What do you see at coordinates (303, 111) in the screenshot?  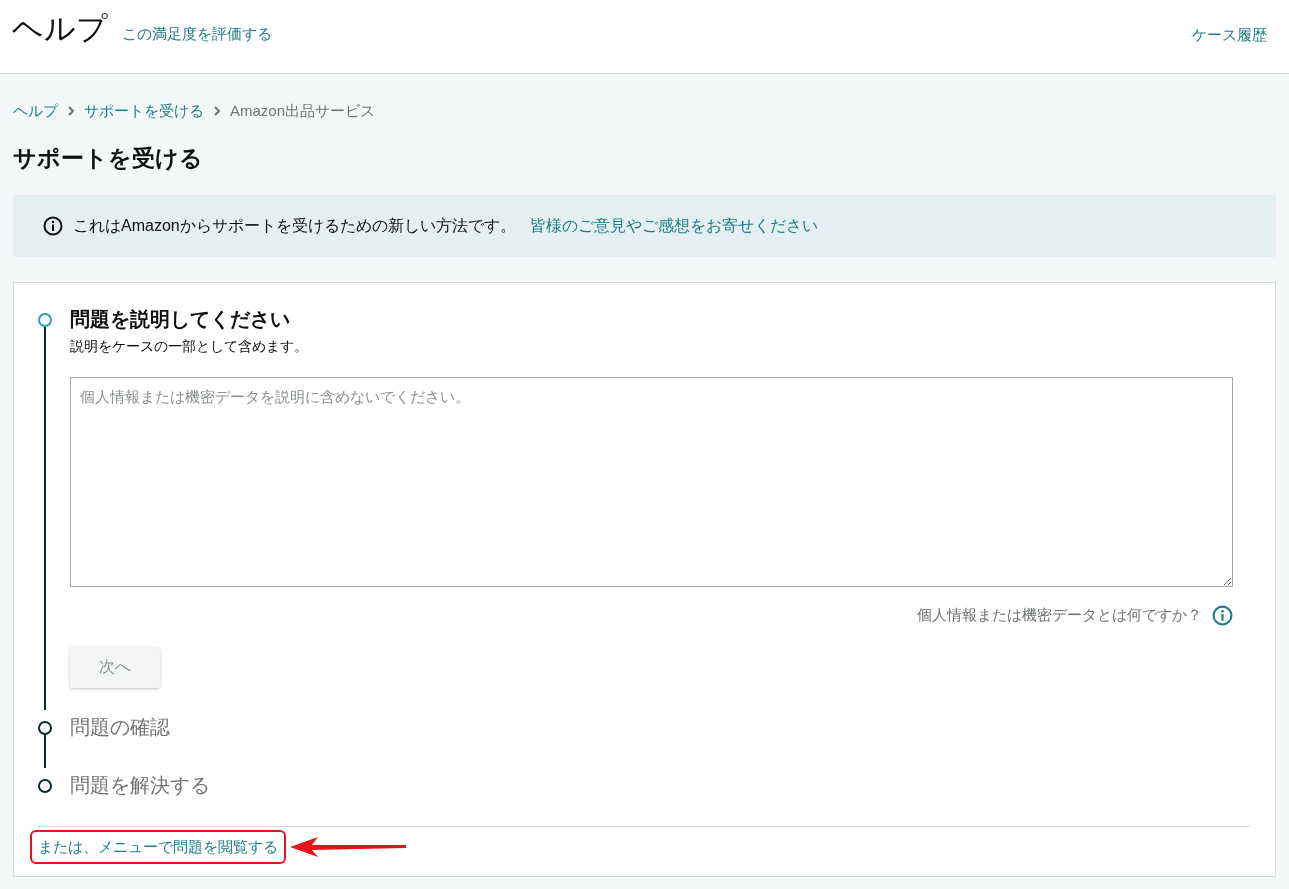 I see `breadcrumb-current: Amazon出品サービス` at bounding box center [303, 111].